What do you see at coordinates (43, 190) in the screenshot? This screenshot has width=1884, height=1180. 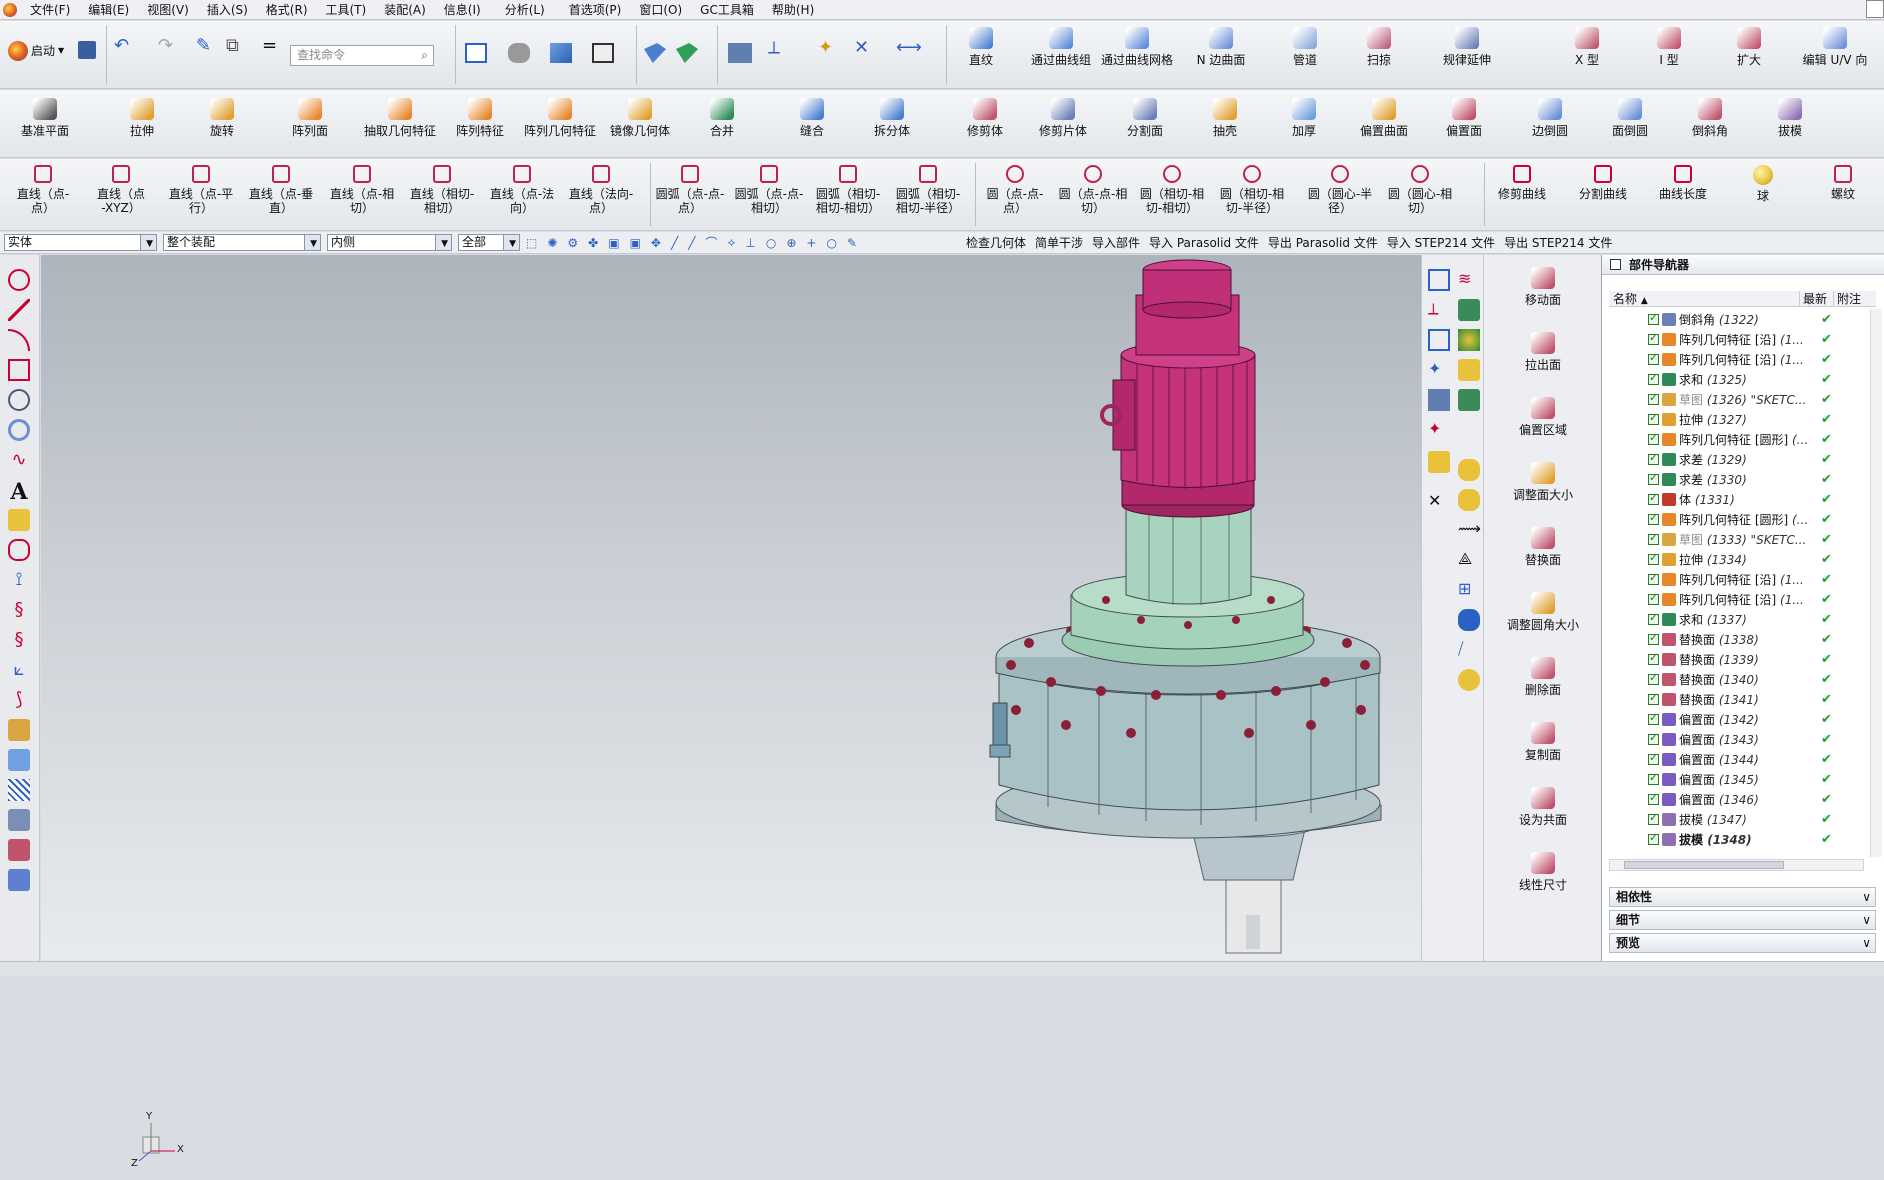 I see `curve-tool-0: 直线（点- 点）` at bounding box center [43, 190].